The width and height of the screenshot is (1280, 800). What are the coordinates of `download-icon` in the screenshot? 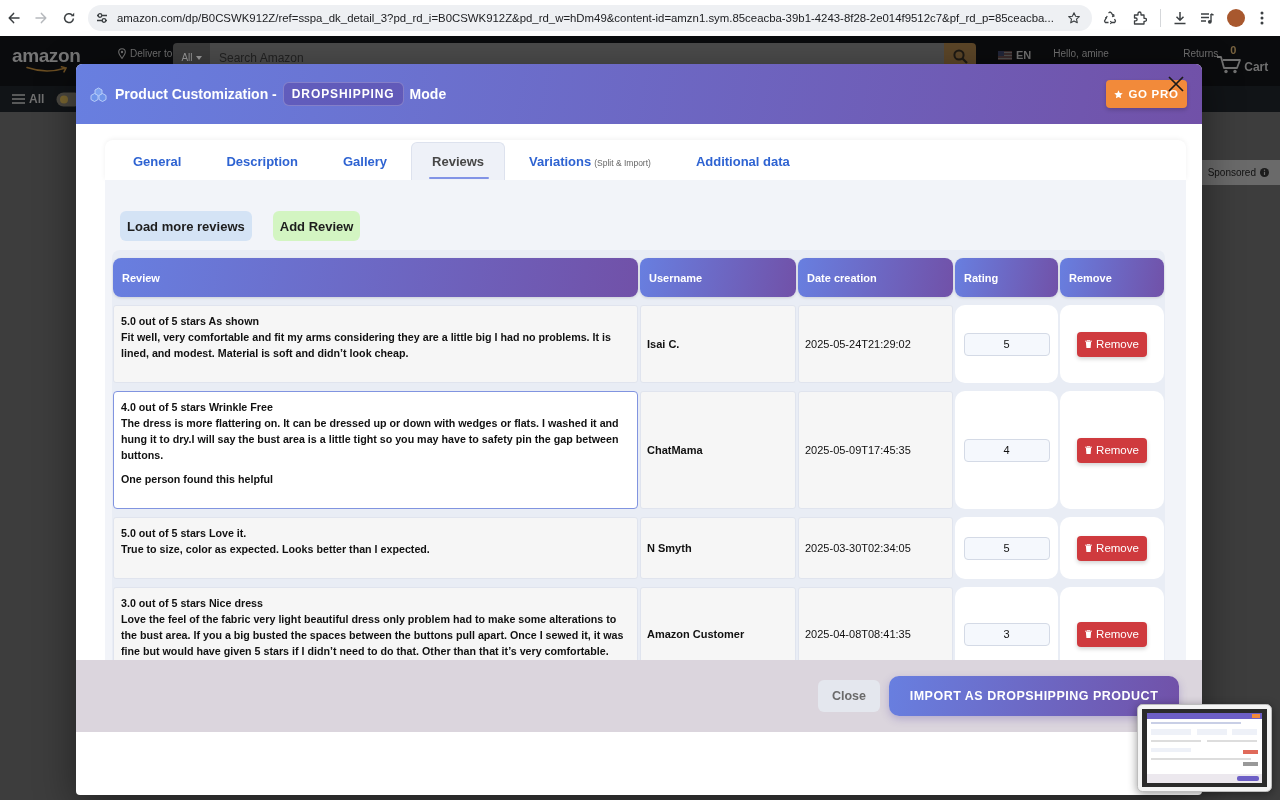 It's located at (1180, 18).